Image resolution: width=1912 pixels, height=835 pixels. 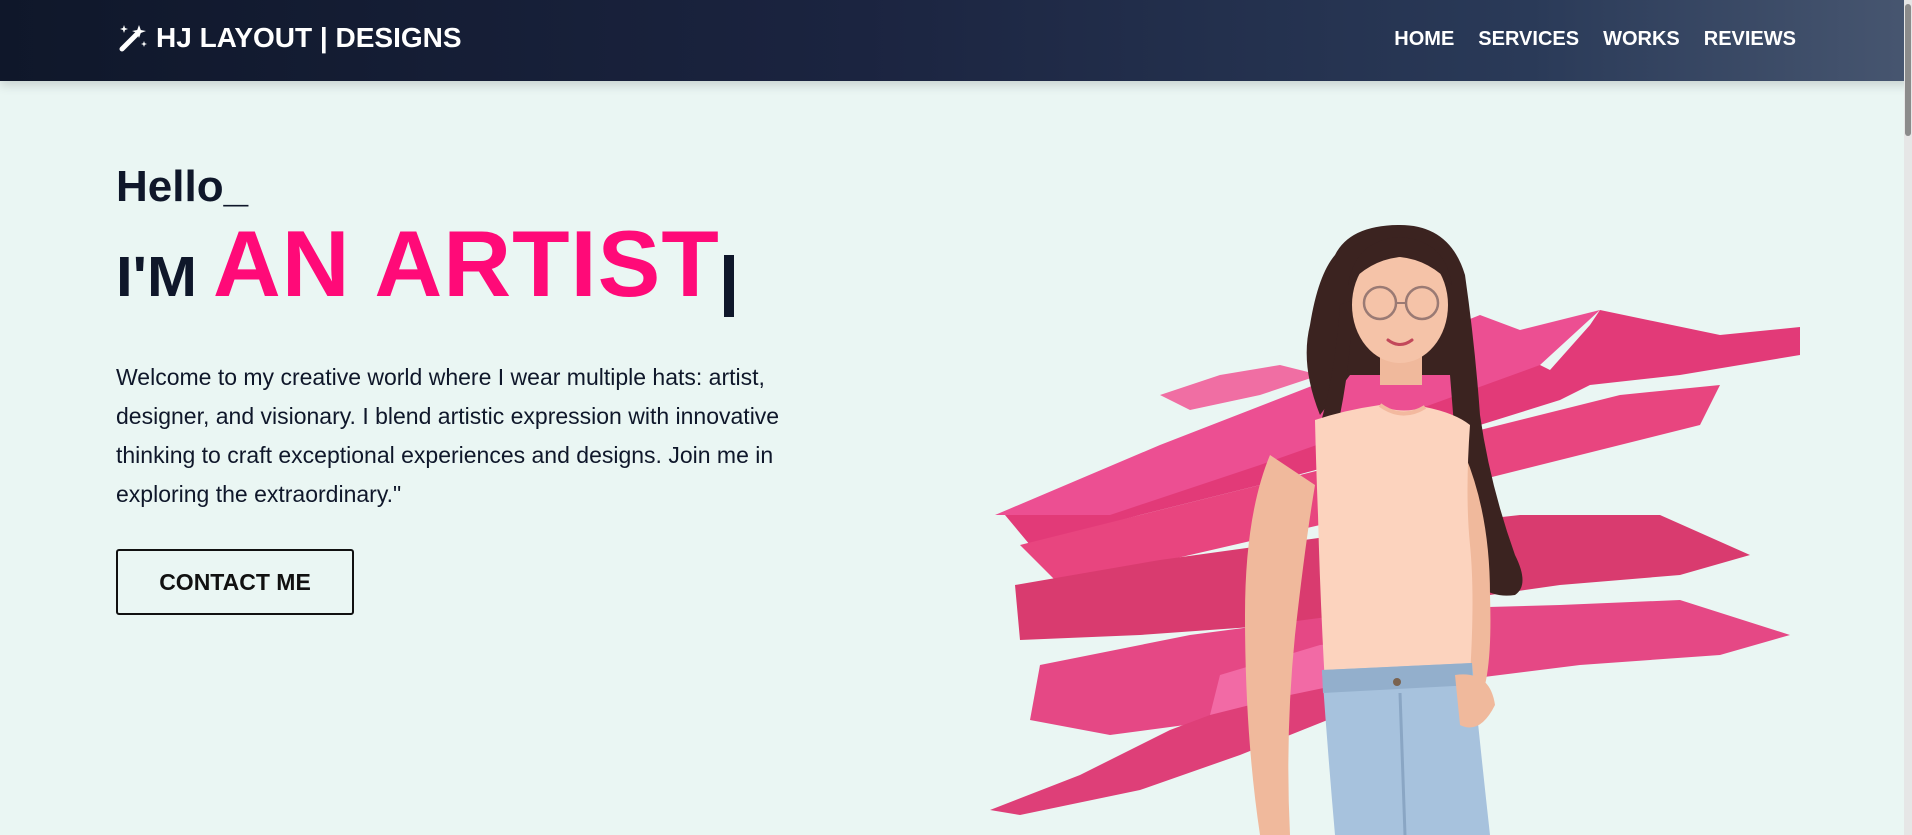 I want to click on hero-greeting: Hello_, so click(x=182, y=186).